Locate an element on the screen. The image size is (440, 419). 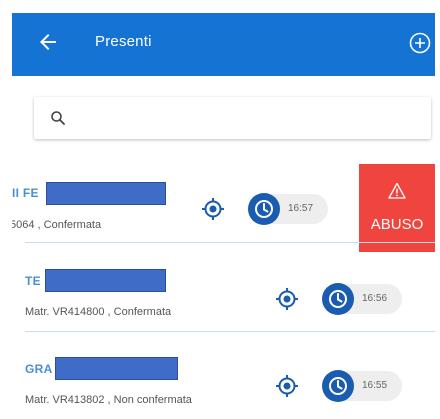
person-name: GRA is located at coordinates (39, 369).